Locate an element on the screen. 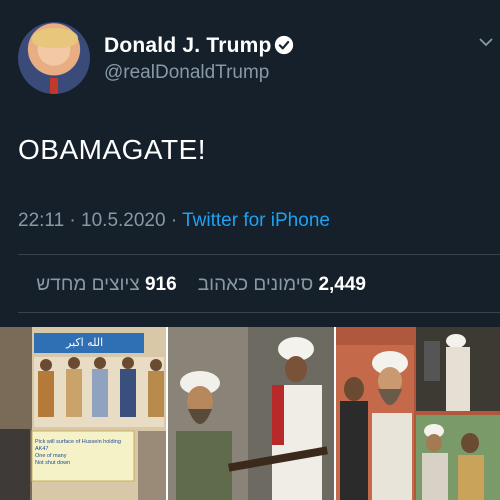 The width and height of the screenshot is (500, 500). avatar-hair is located at coordinates (55, 38).